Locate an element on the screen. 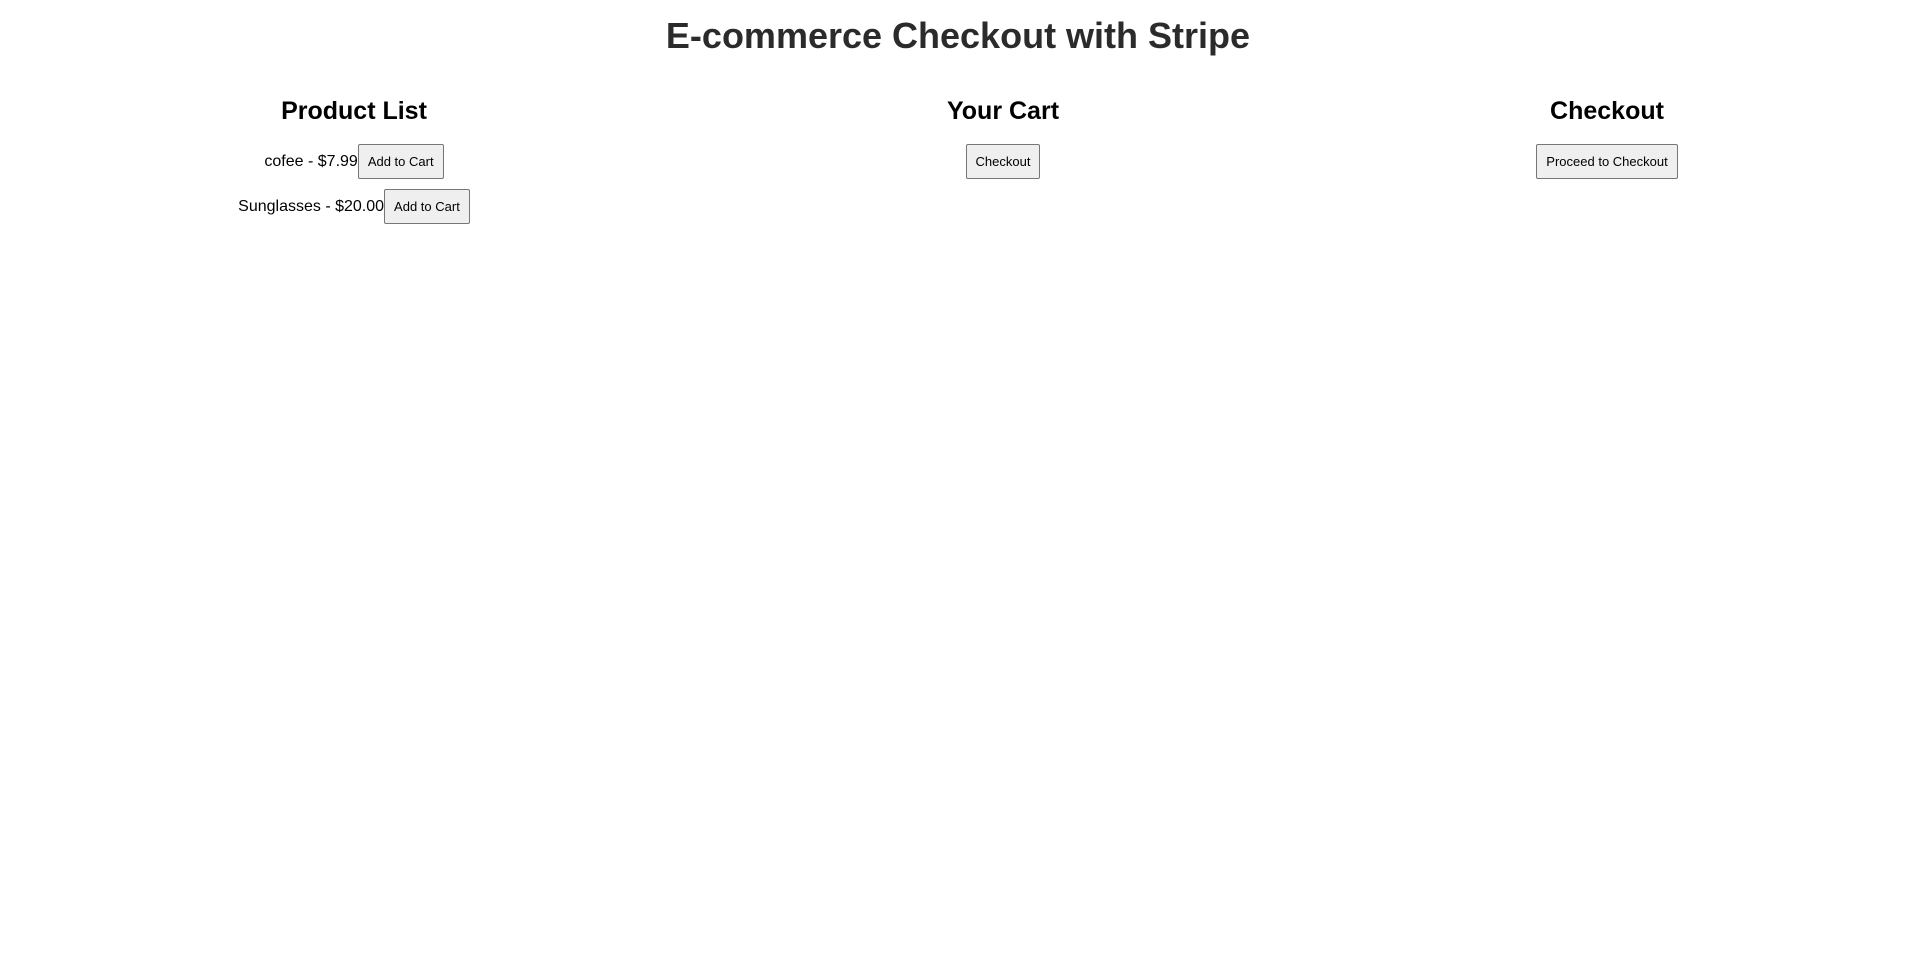  cart-heading: Your Cart is located at coordinates (1003, 111).